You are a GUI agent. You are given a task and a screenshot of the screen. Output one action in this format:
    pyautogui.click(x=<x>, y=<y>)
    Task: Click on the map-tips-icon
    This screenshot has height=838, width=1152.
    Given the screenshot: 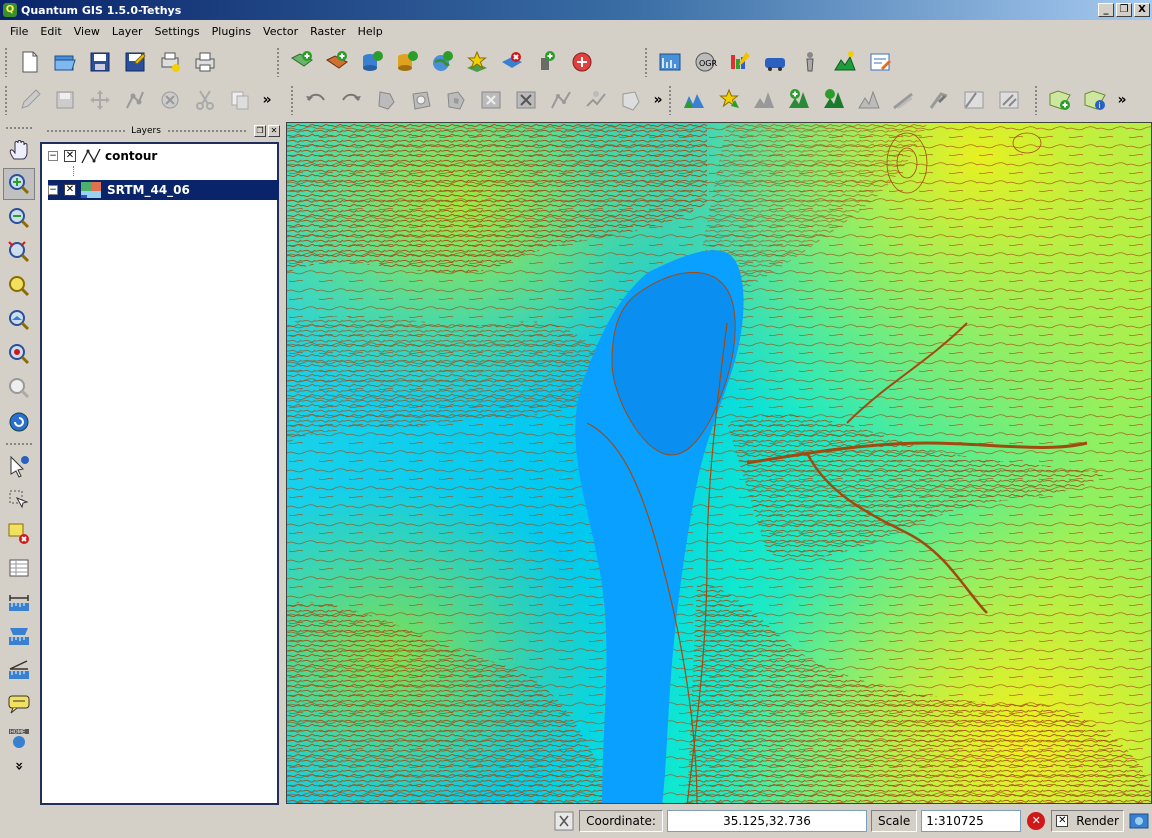 What is the action you would take?
    pyautogui.click(x=19, y=704)
    